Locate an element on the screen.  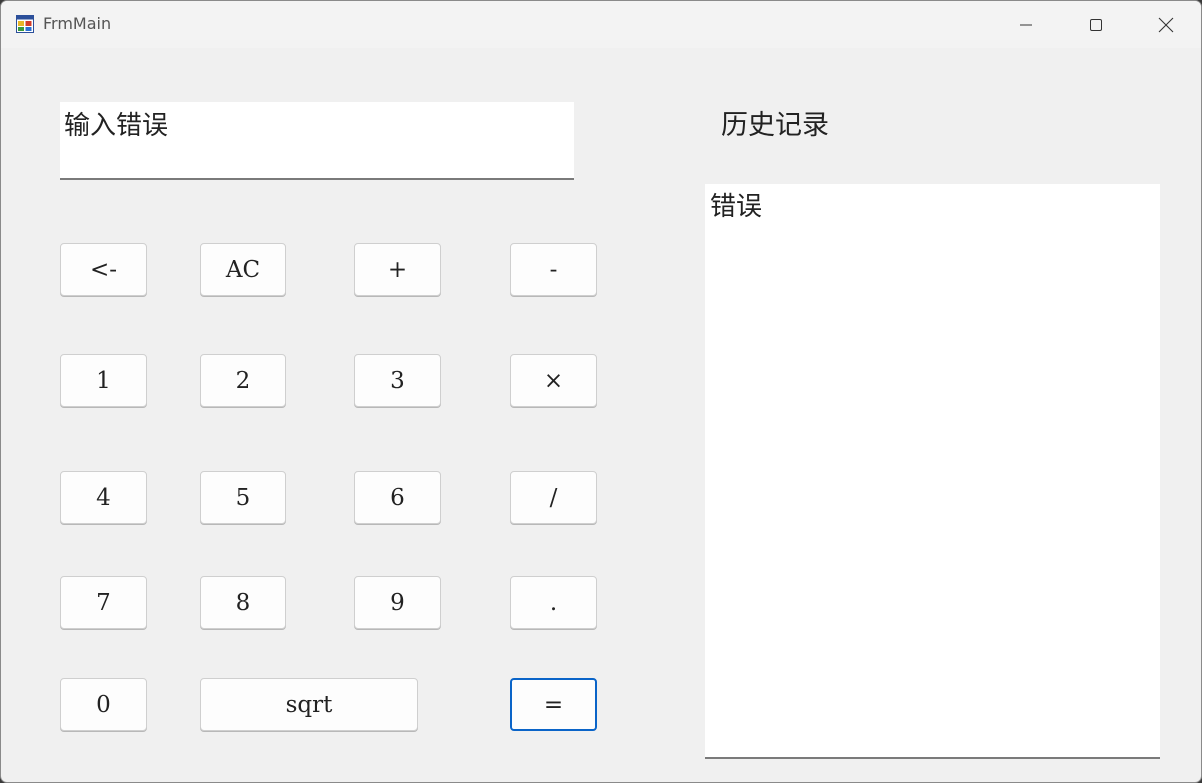
history-label: 历史记录 is located at coordinates (775, 125).